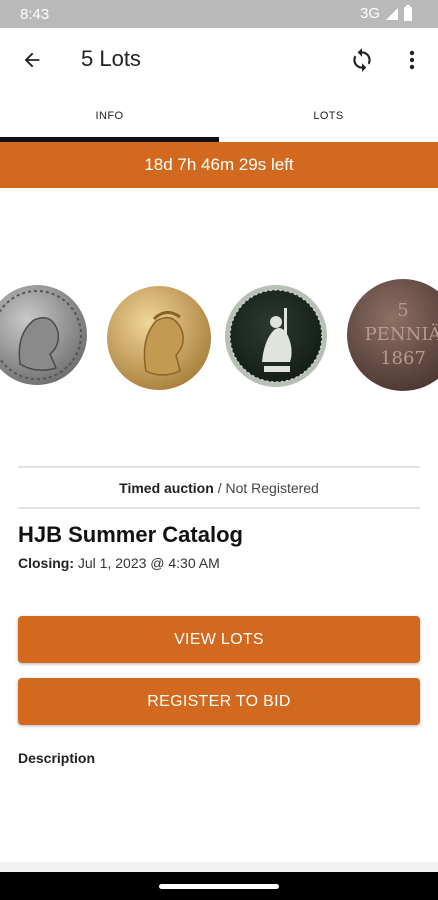 Image resolution: width=438 pixels, height=900 pixels. I want to click on registration-status: Not Registered, so click(272, 488).